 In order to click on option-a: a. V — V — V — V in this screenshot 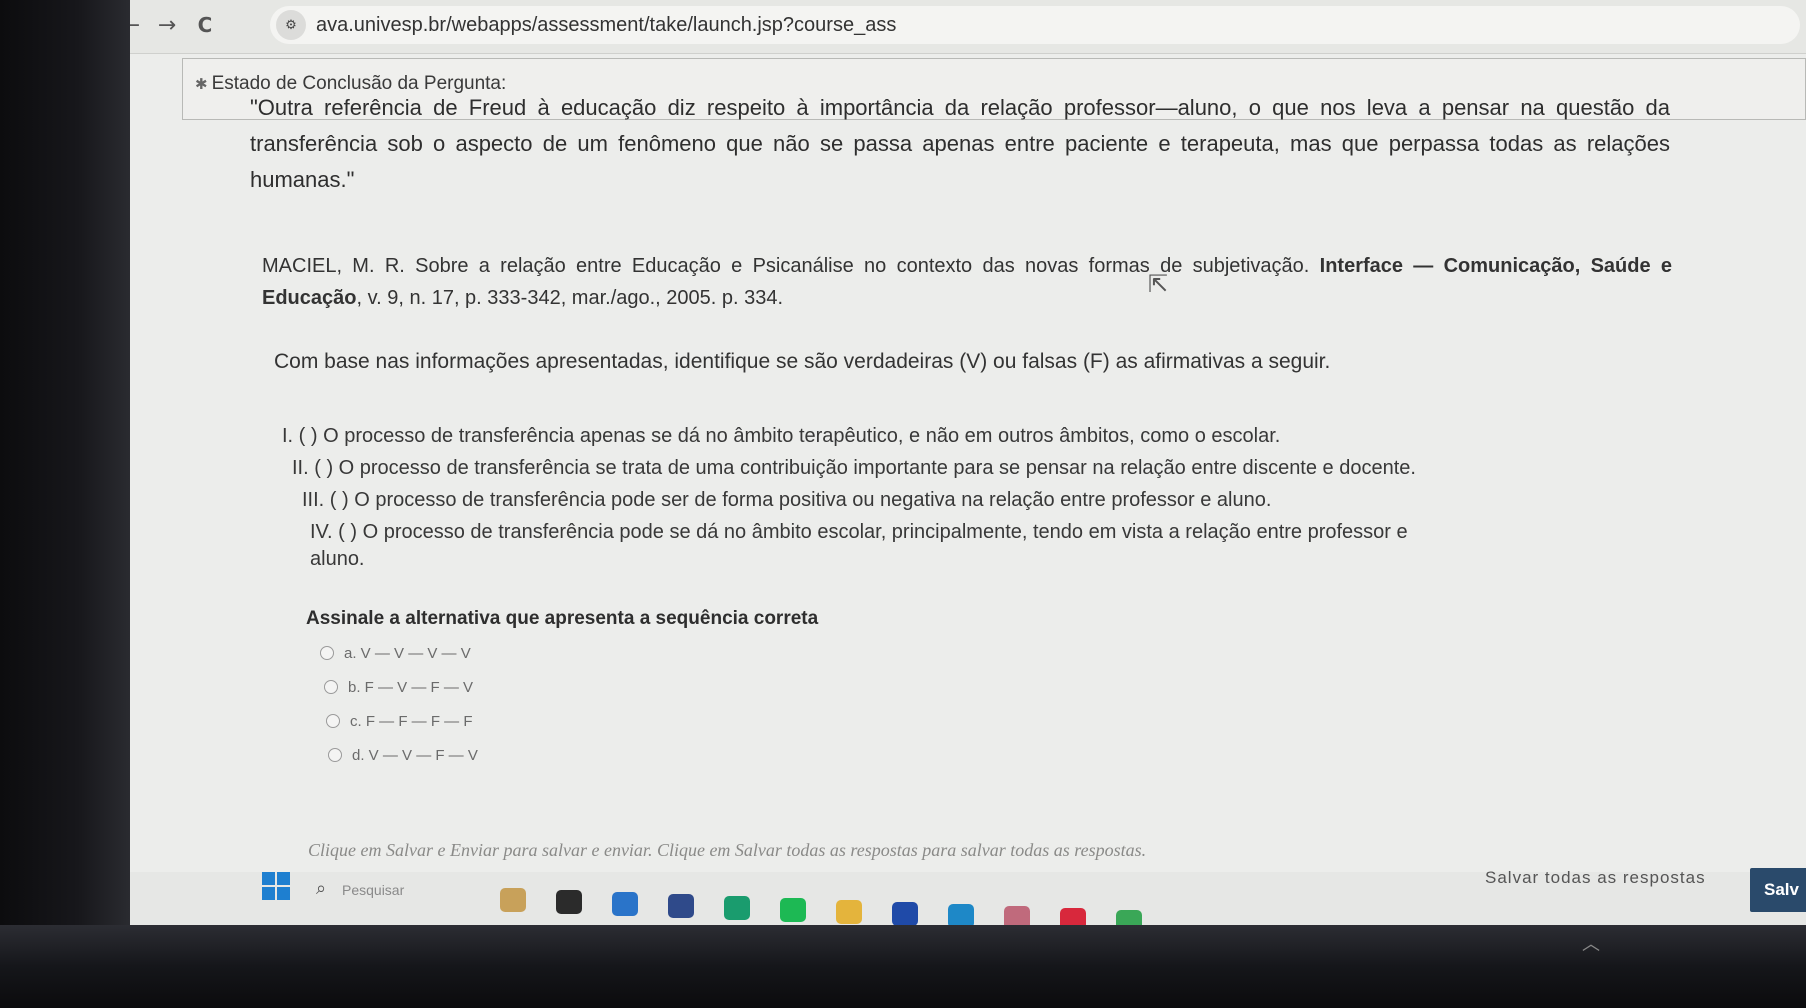, I will do `click(399, 653)`.